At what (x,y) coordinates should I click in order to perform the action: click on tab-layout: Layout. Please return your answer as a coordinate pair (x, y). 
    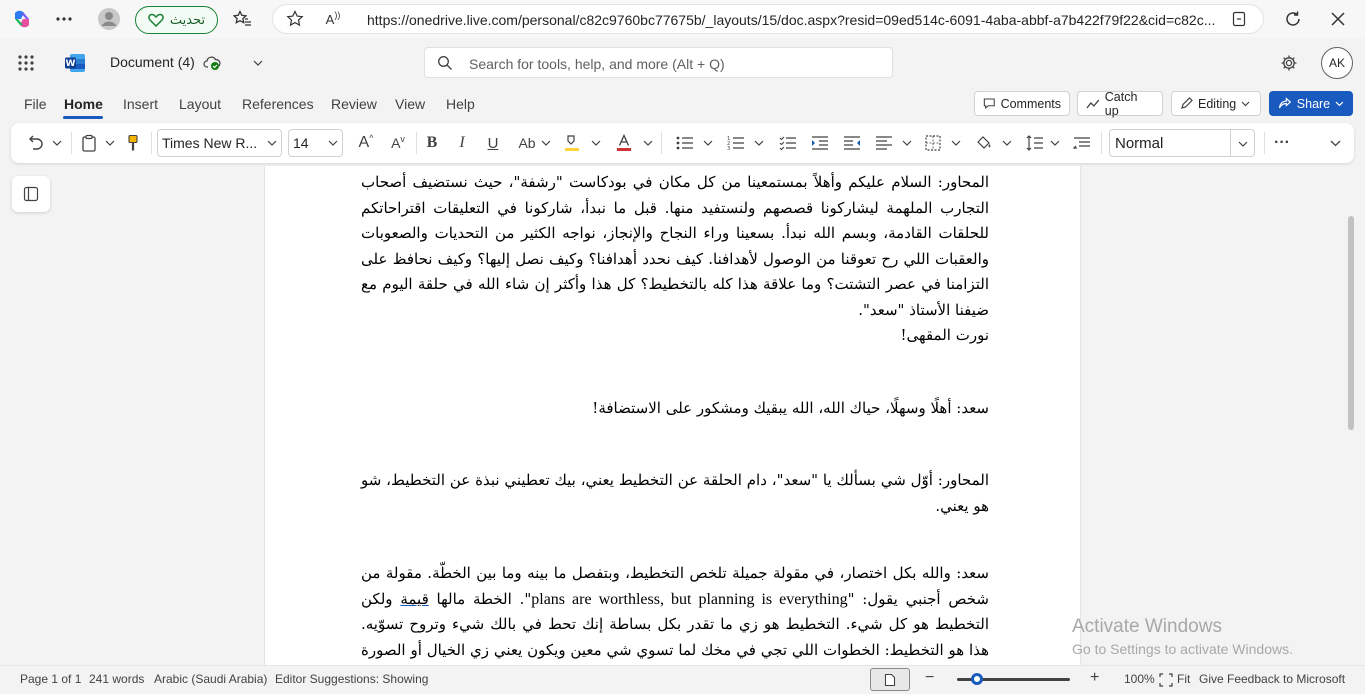
    Looking at the image, I should click on (200, 104).